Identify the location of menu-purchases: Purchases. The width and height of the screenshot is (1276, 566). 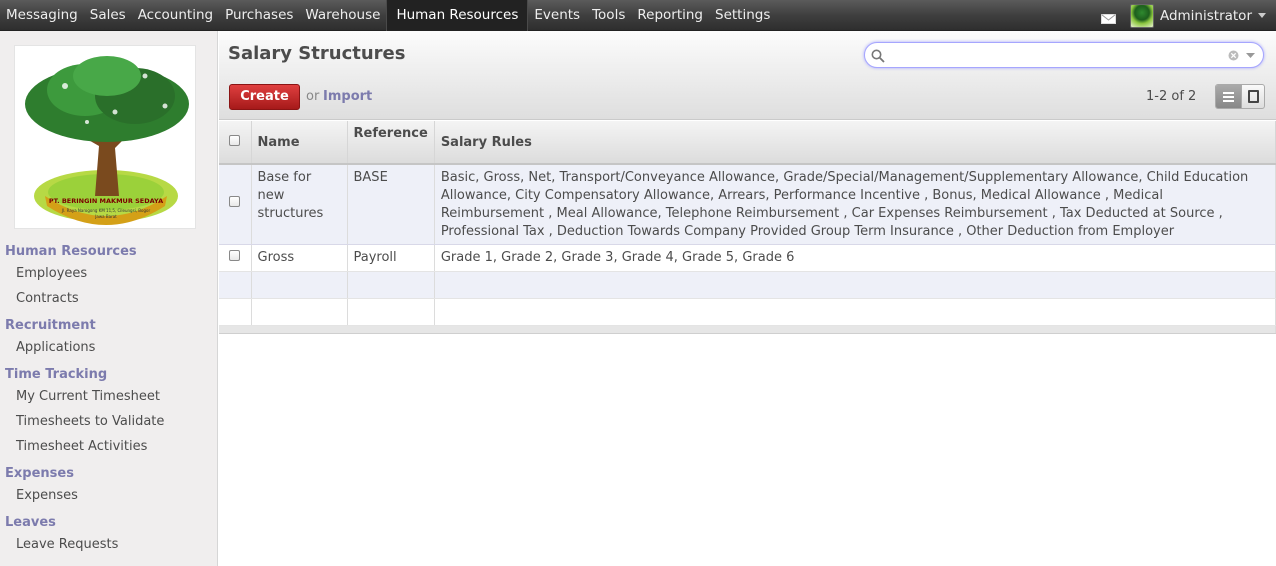
(259, 15).